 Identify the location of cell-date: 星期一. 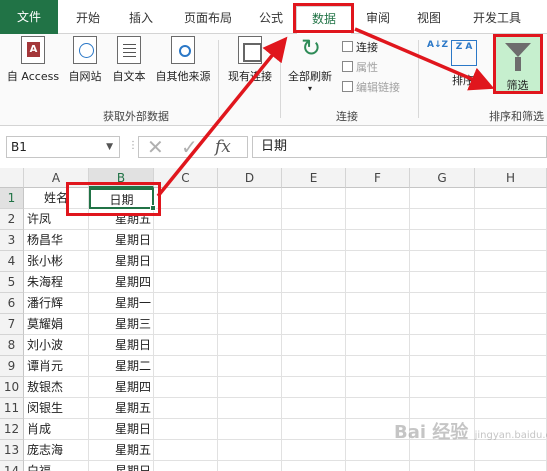
(121, 303).